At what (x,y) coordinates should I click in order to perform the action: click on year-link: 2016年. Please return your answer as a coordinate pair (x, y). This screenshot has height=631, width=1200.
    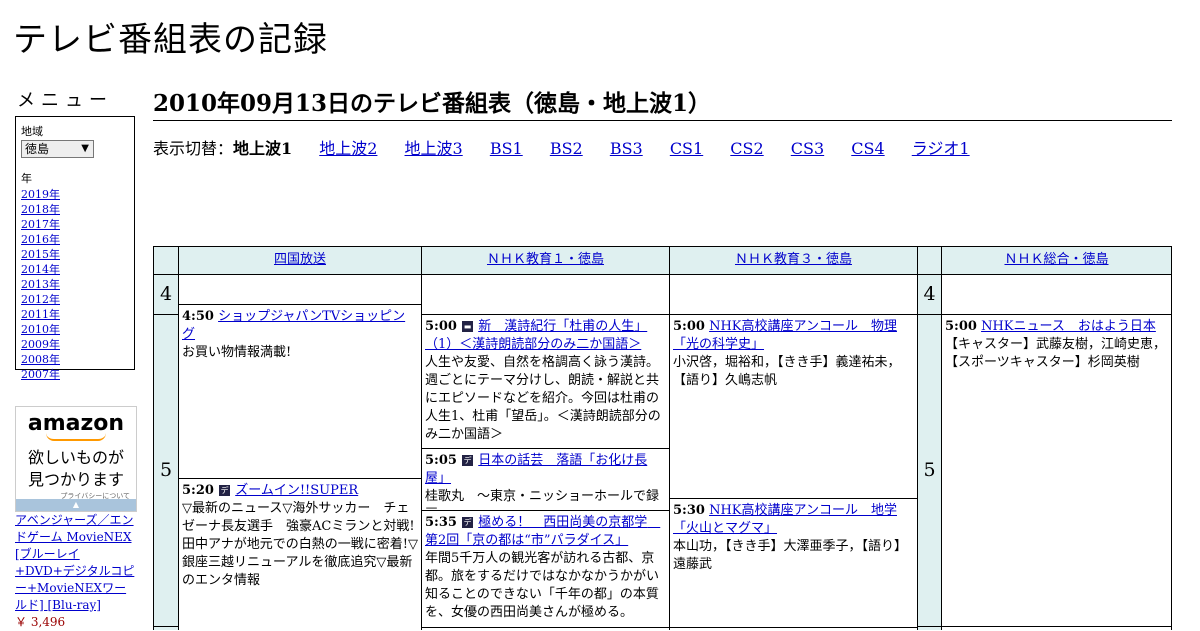
    Looking at the image, I should click on (75, 239).